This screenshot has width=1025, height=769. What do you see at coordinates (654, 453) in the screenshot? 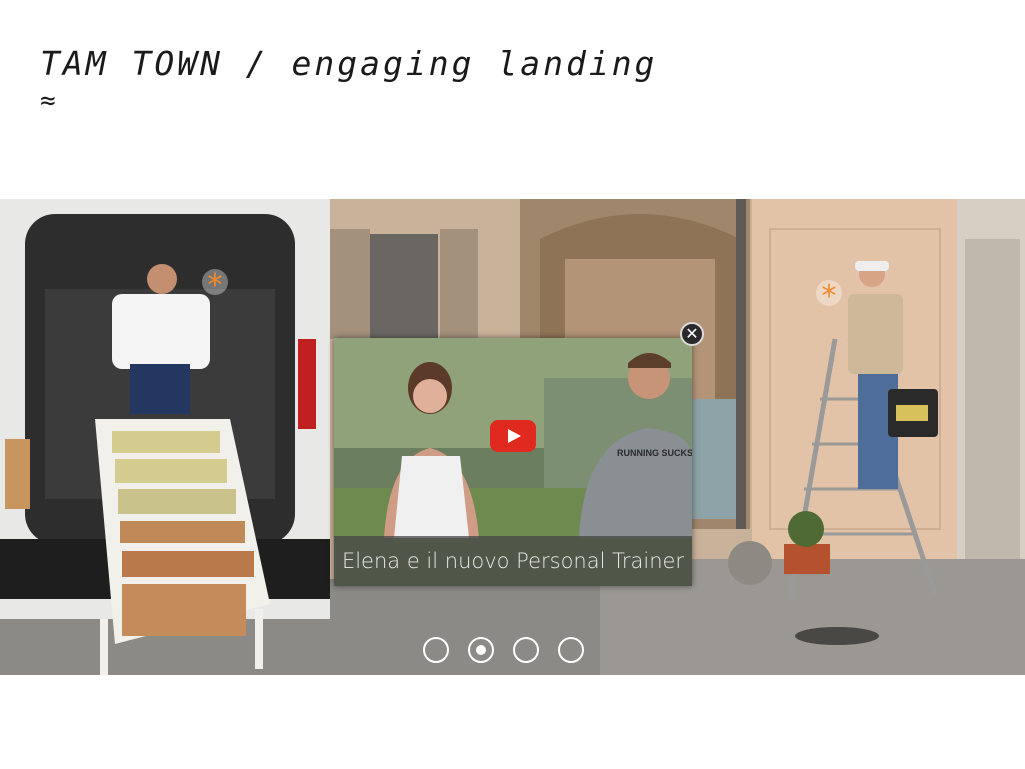
I see `shirt-text: RUNNING SUCKS` at bounding box center [654, 453].